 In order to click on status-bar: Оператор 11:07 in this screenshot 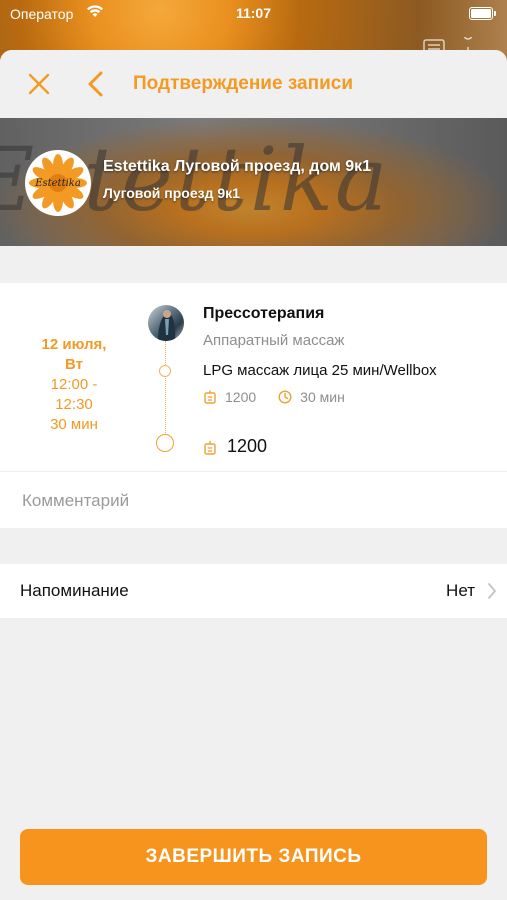, I will do `click(253, 14)`.